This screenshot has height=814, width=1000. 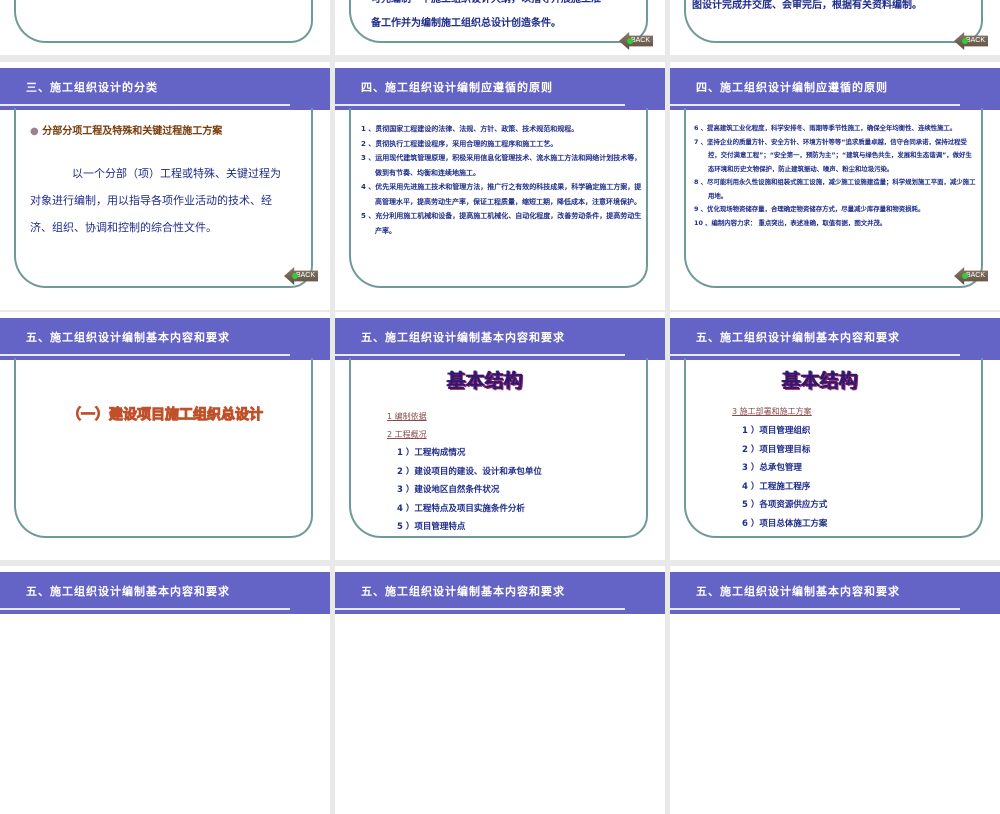 I want to click on hyperlink: 2 工程概况, so click(x=407, y=435).